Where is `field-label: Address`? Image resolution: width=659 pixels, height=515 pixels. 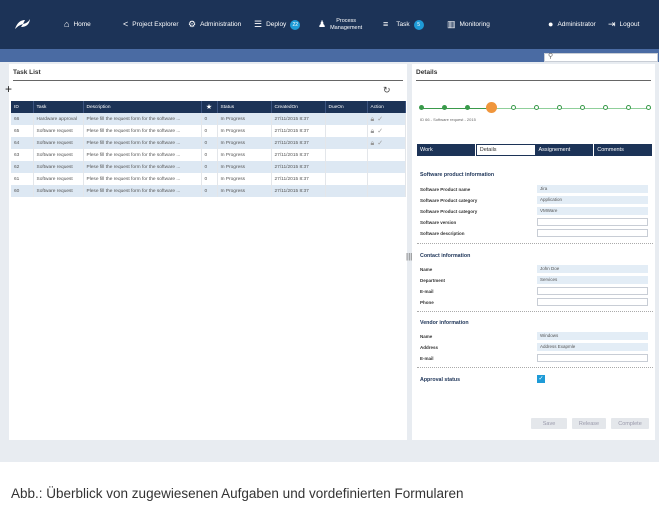
field-label: Address is located at coordinates (429, 347).